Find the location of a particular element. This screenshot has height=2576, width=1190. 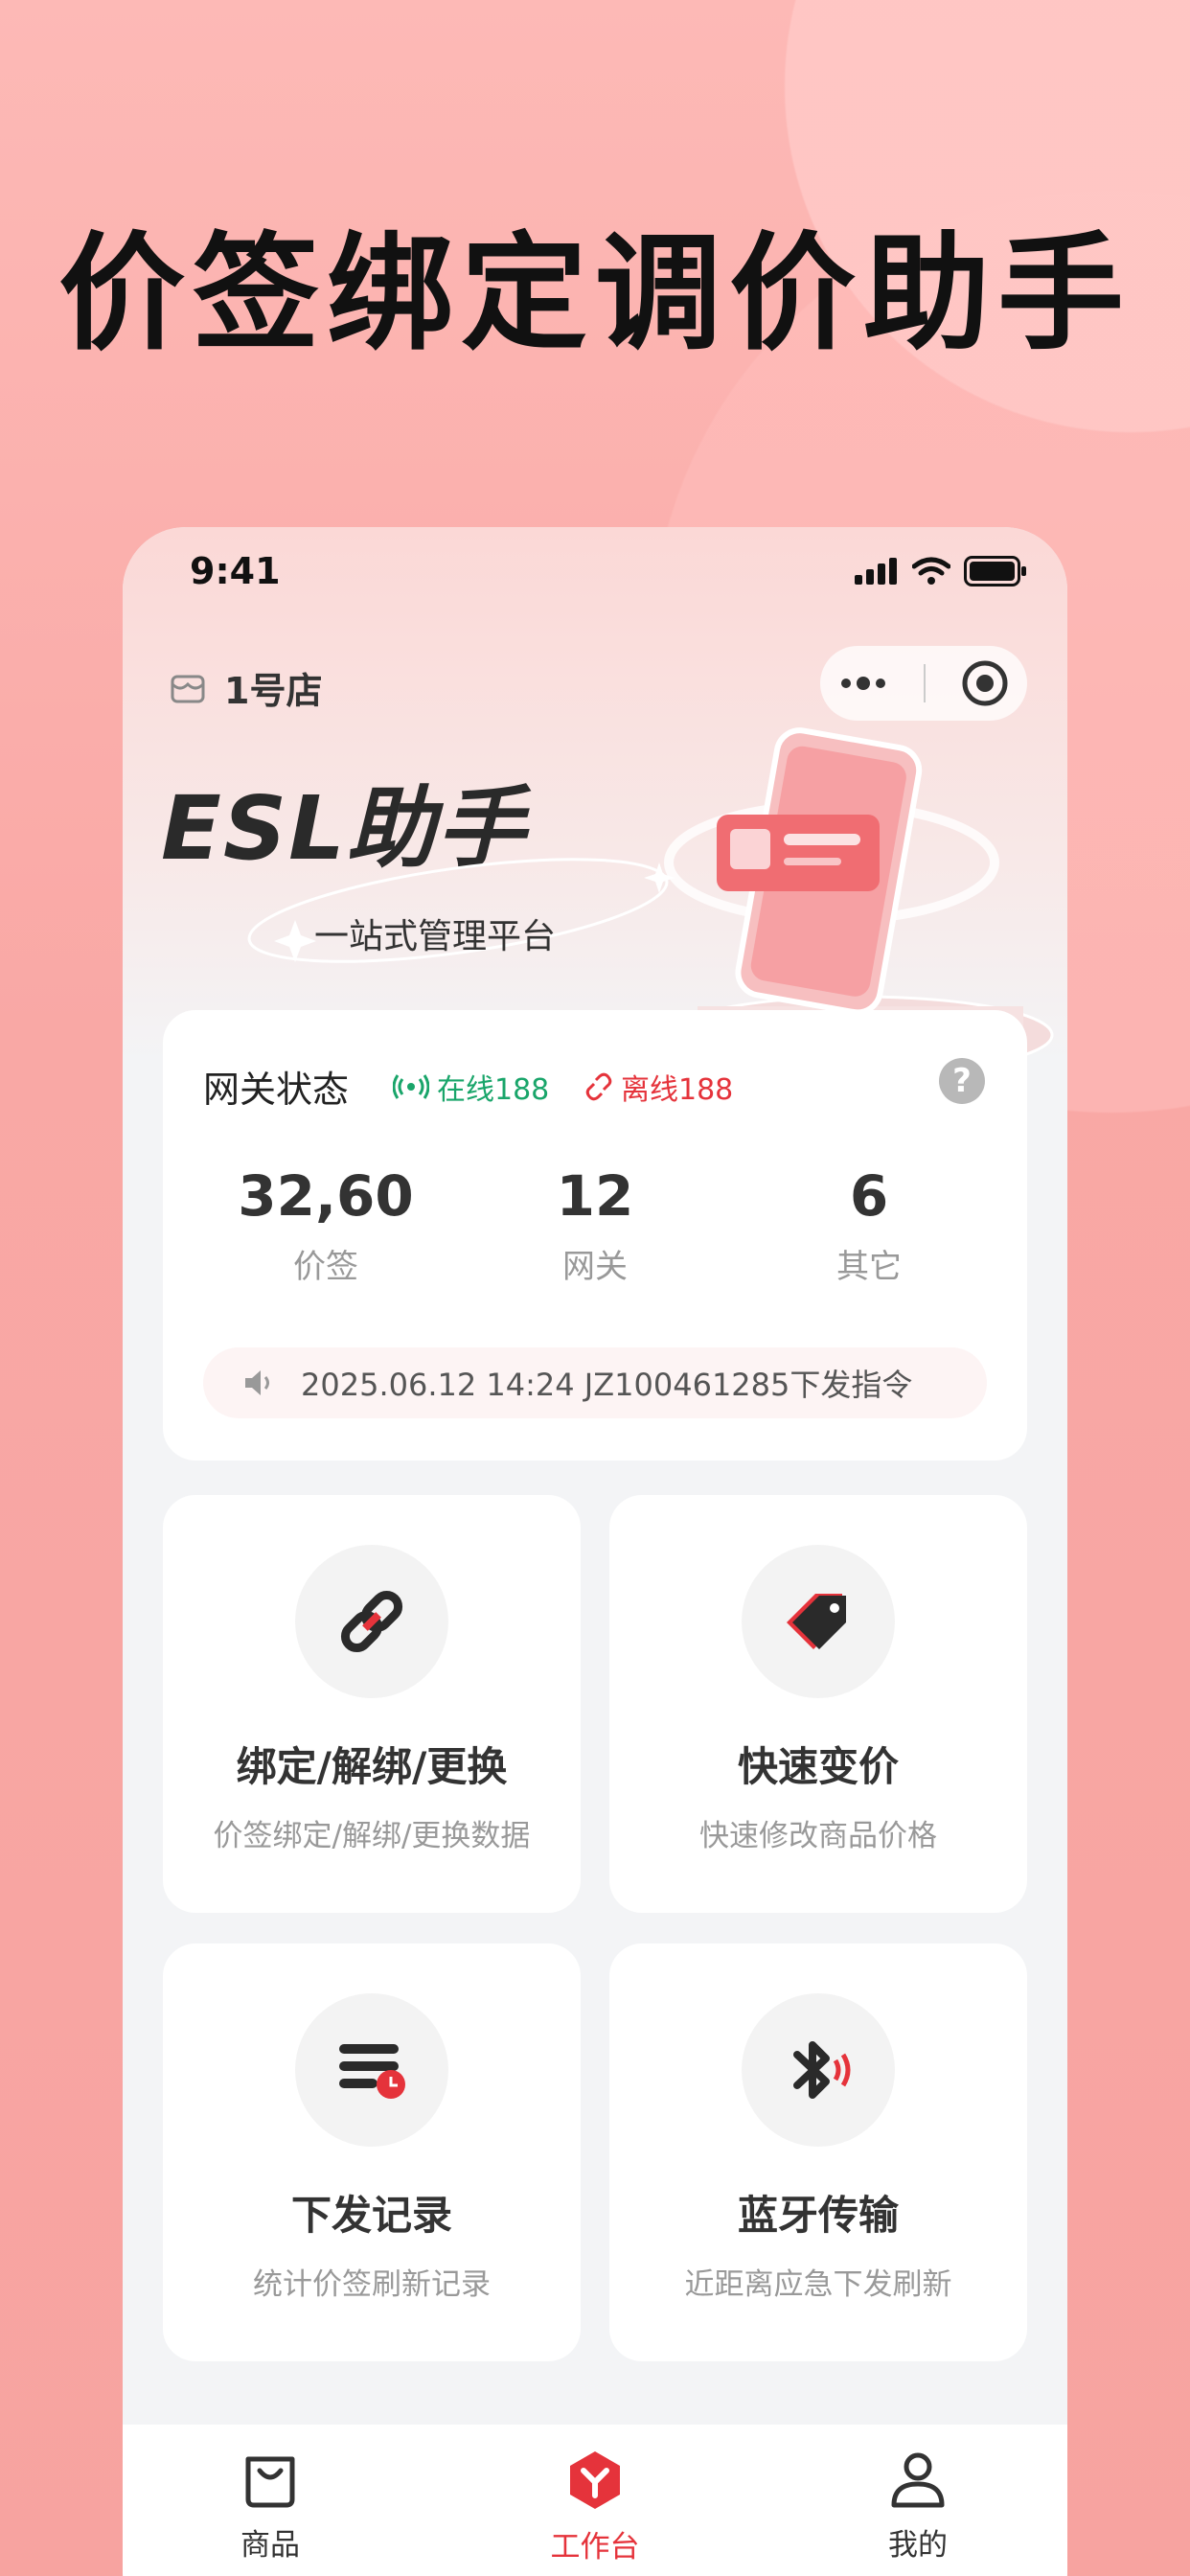

tab-mine: 我的 is located at coordinates (918, 2507).